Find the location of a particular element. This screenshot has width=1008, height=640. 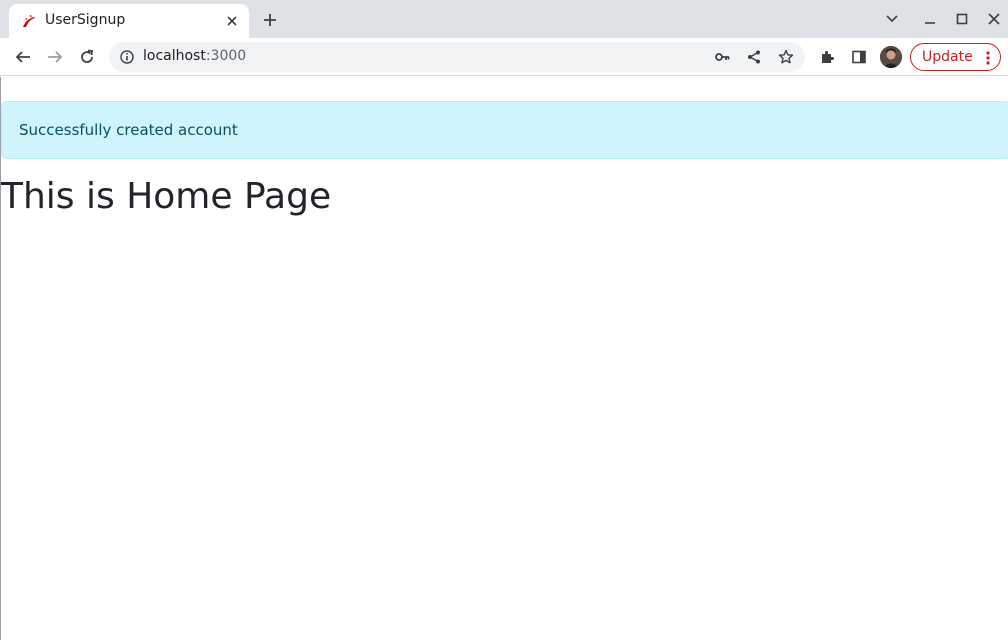

tab-title: UserSignup is located at coordinates (85, 20).